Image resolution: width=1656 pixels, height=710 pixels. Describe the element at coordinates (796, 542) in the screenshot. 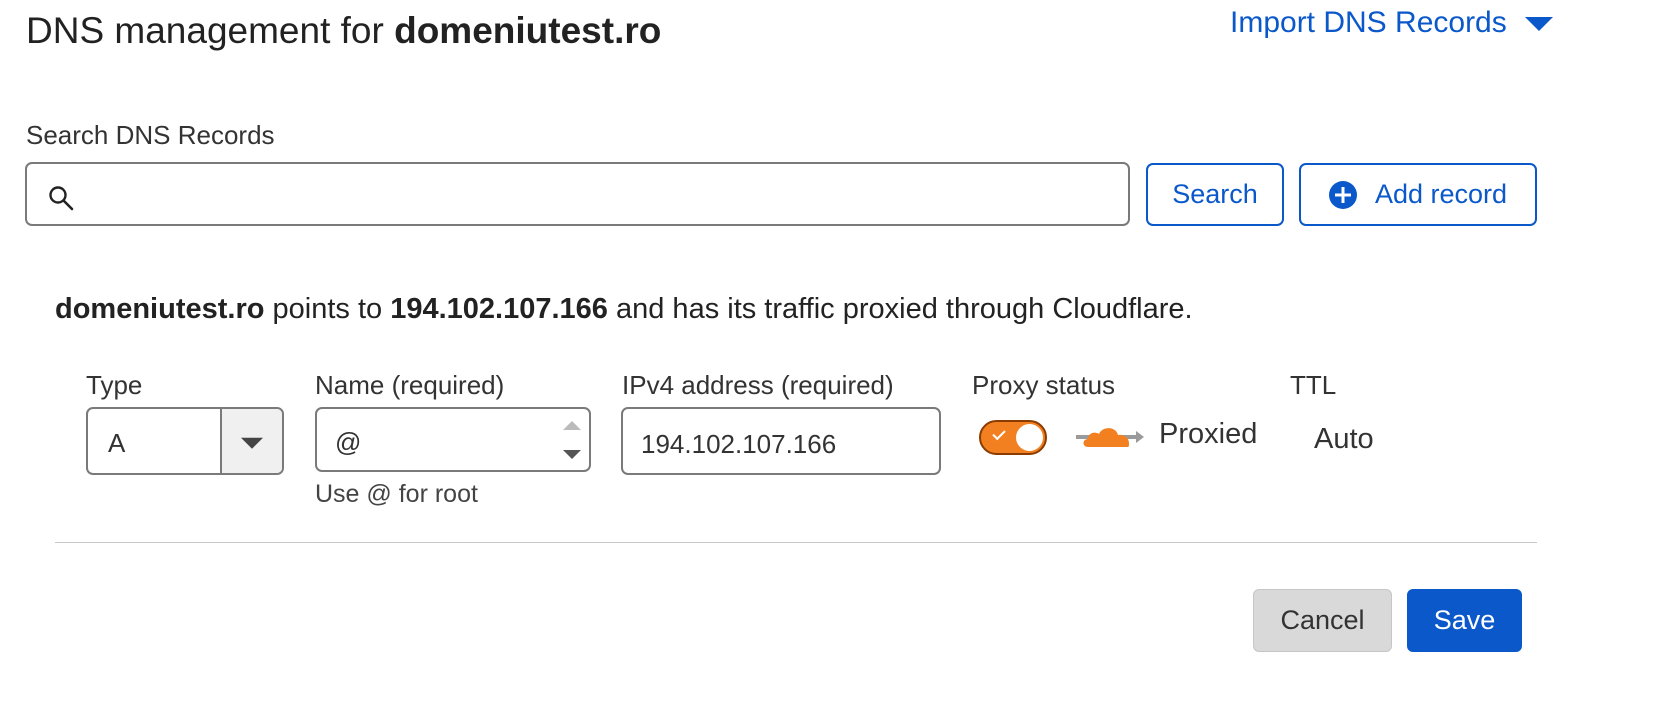

I see `divider` at that location.